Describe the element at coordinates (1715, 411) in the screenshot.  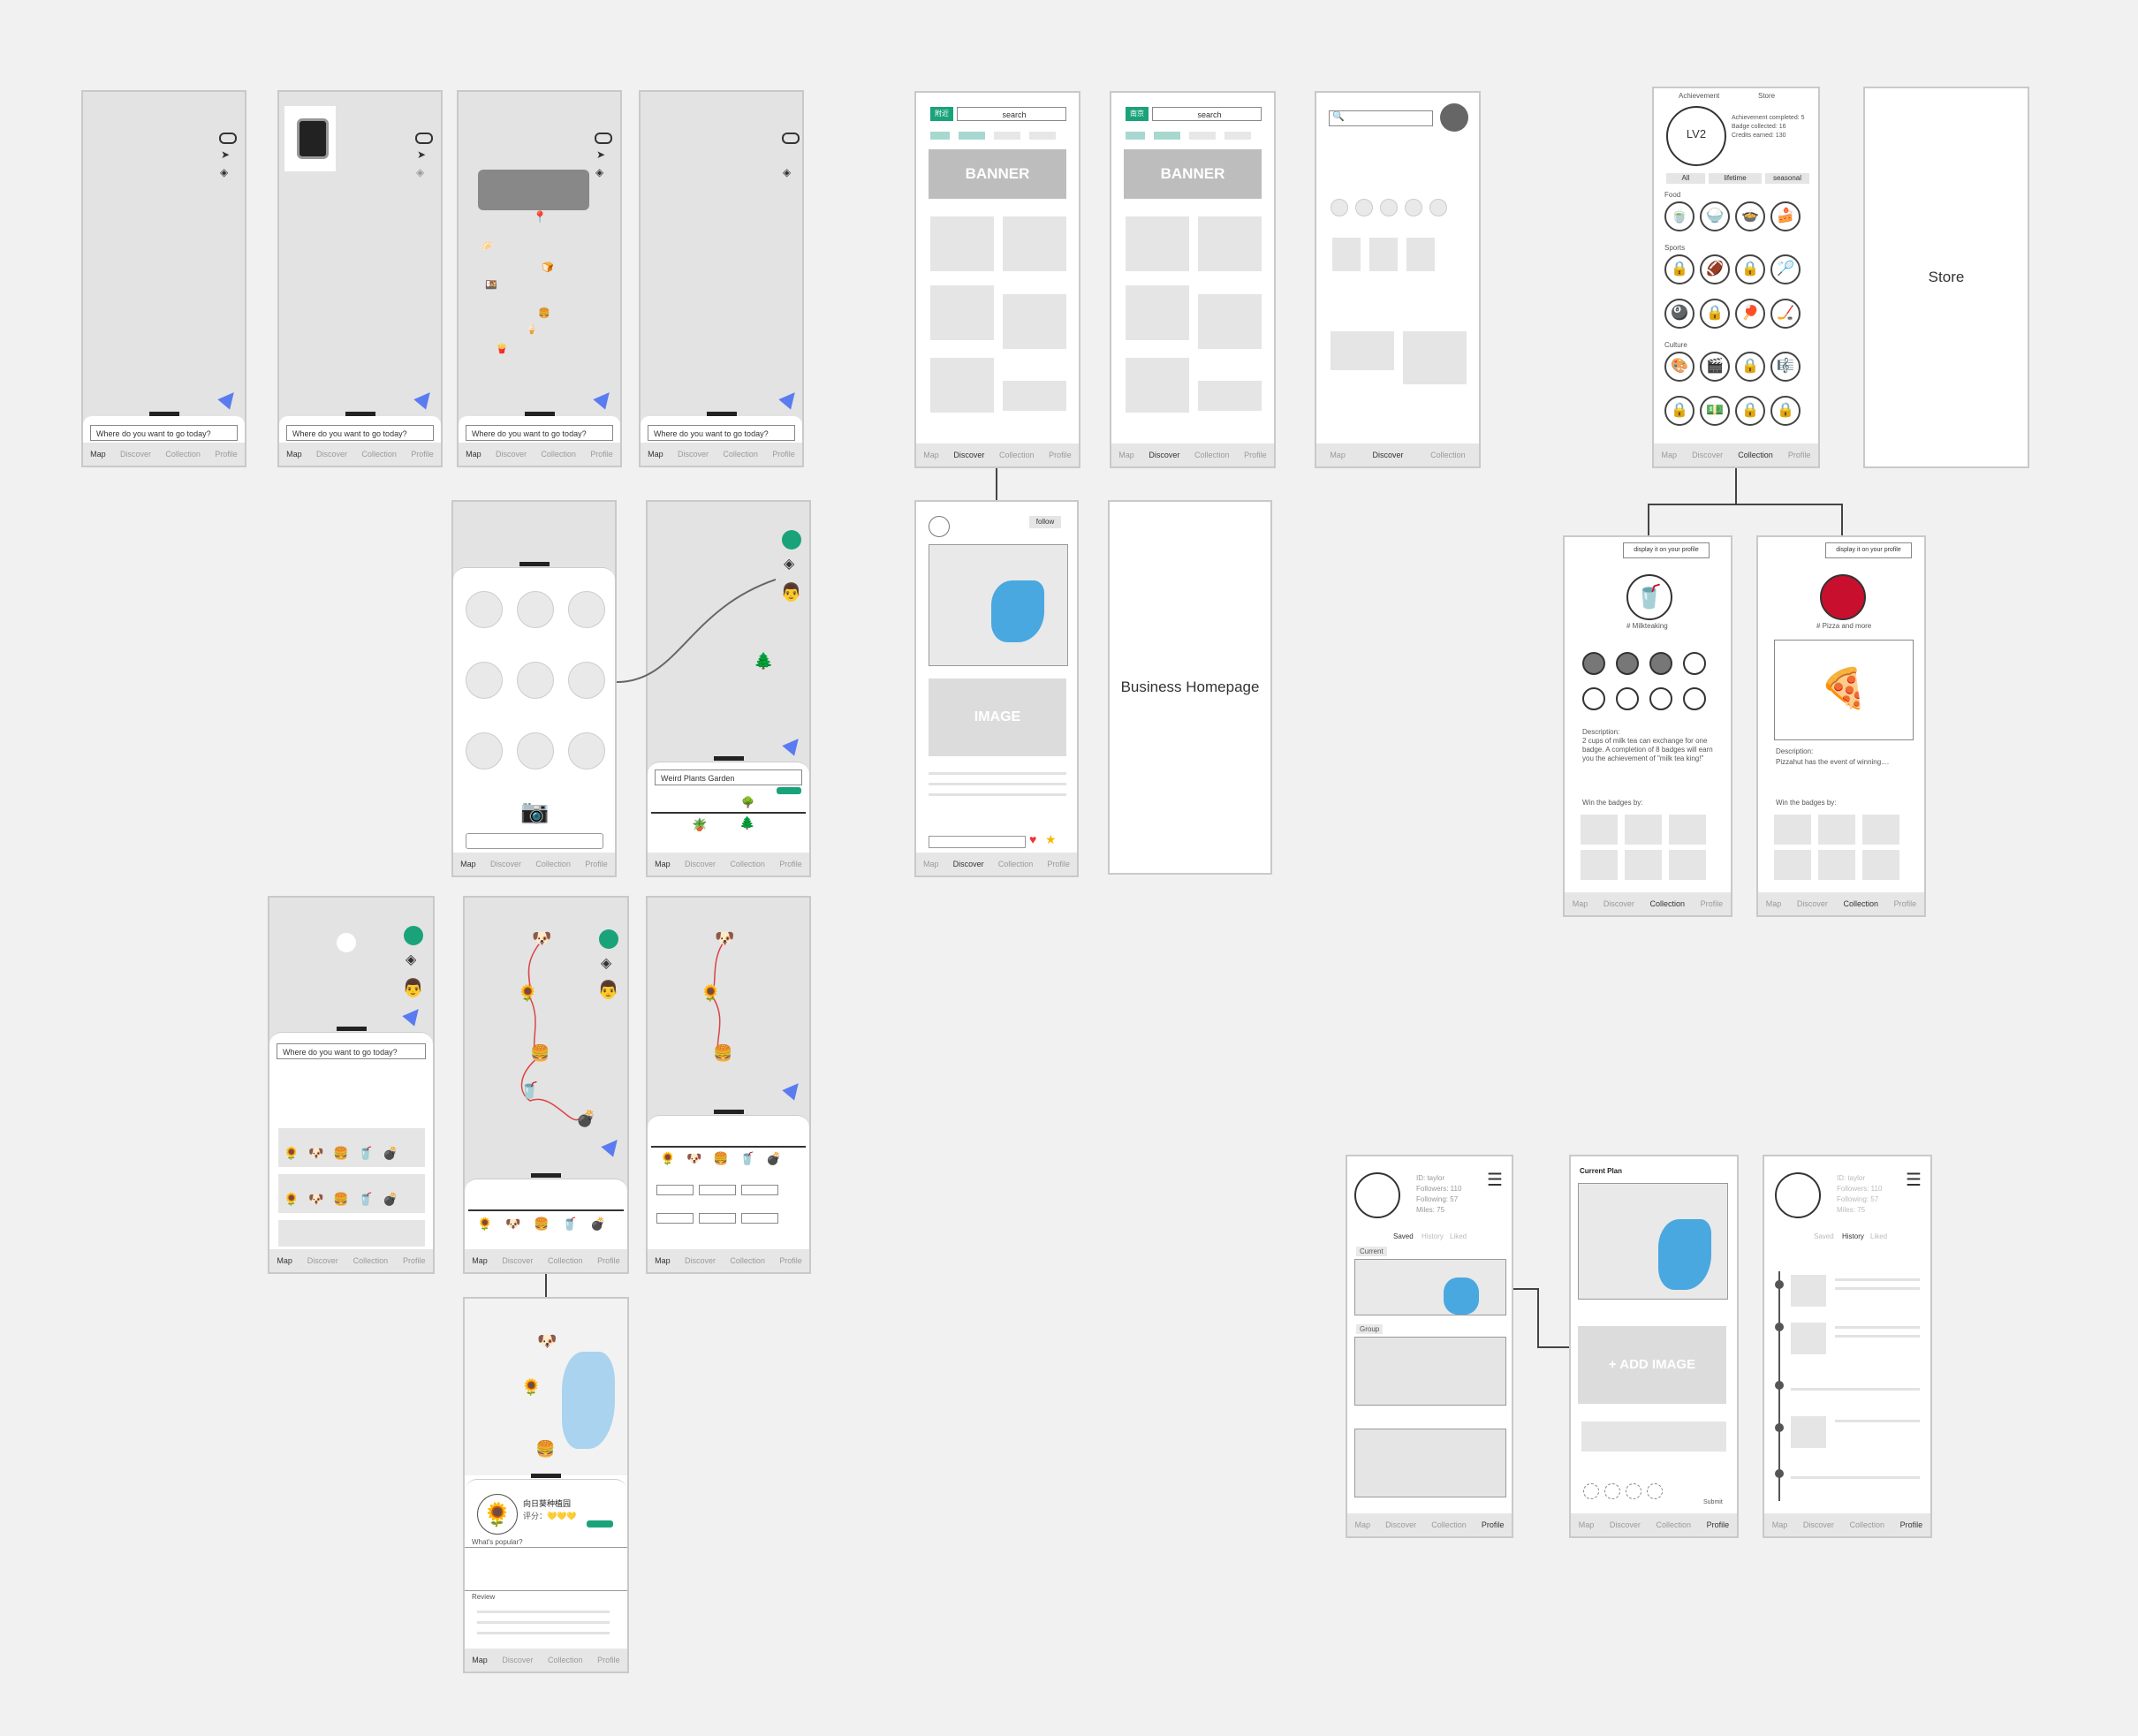
I see `badge: 💵` at that location.